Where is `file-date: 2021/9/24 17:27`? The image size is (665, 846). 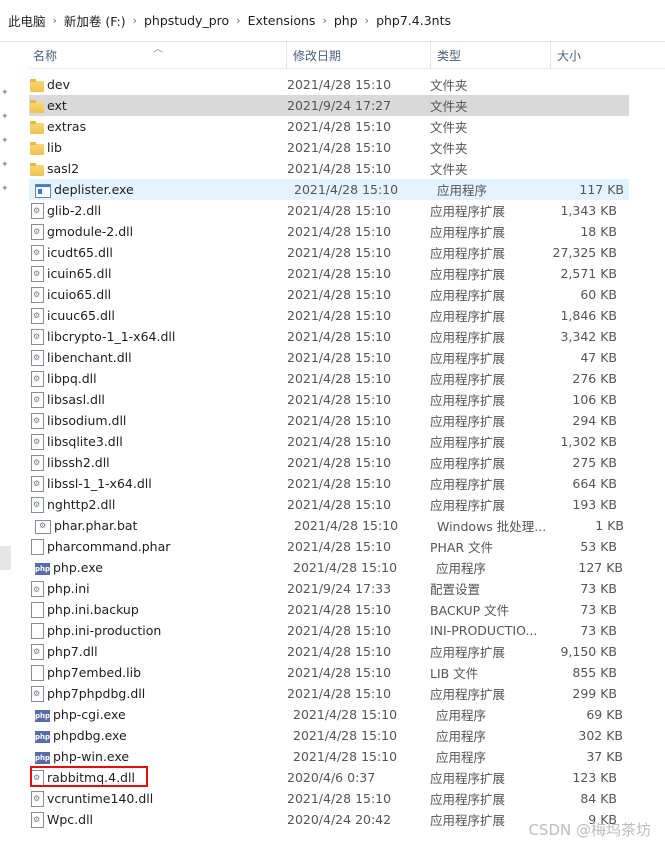 file-date: 2021/9/24 17:27 is located at coordinates (339, 105).